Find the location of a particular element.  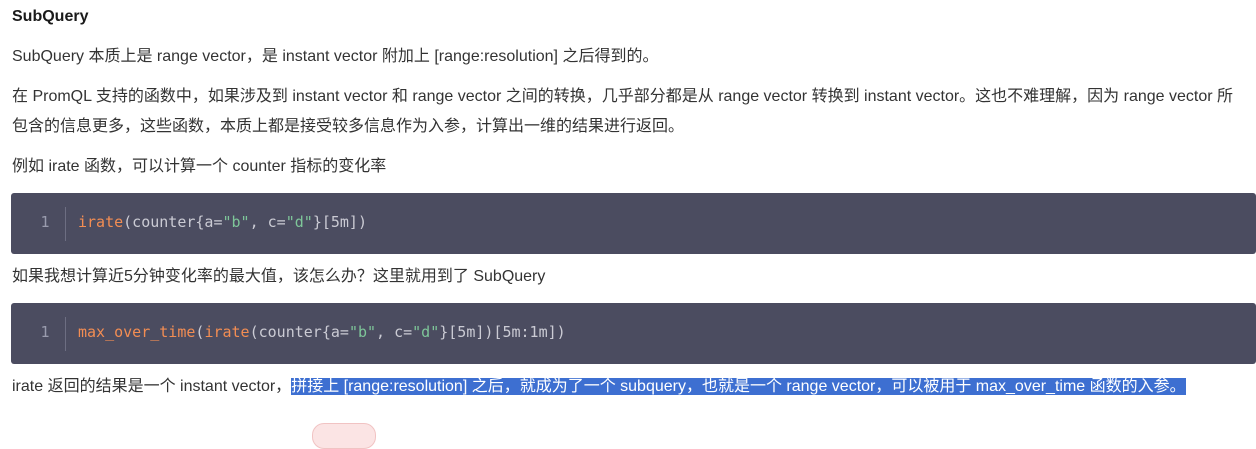

paragraph-text: irate 返回的结果是一个 instant vector， is located at coordinates (152, 386).